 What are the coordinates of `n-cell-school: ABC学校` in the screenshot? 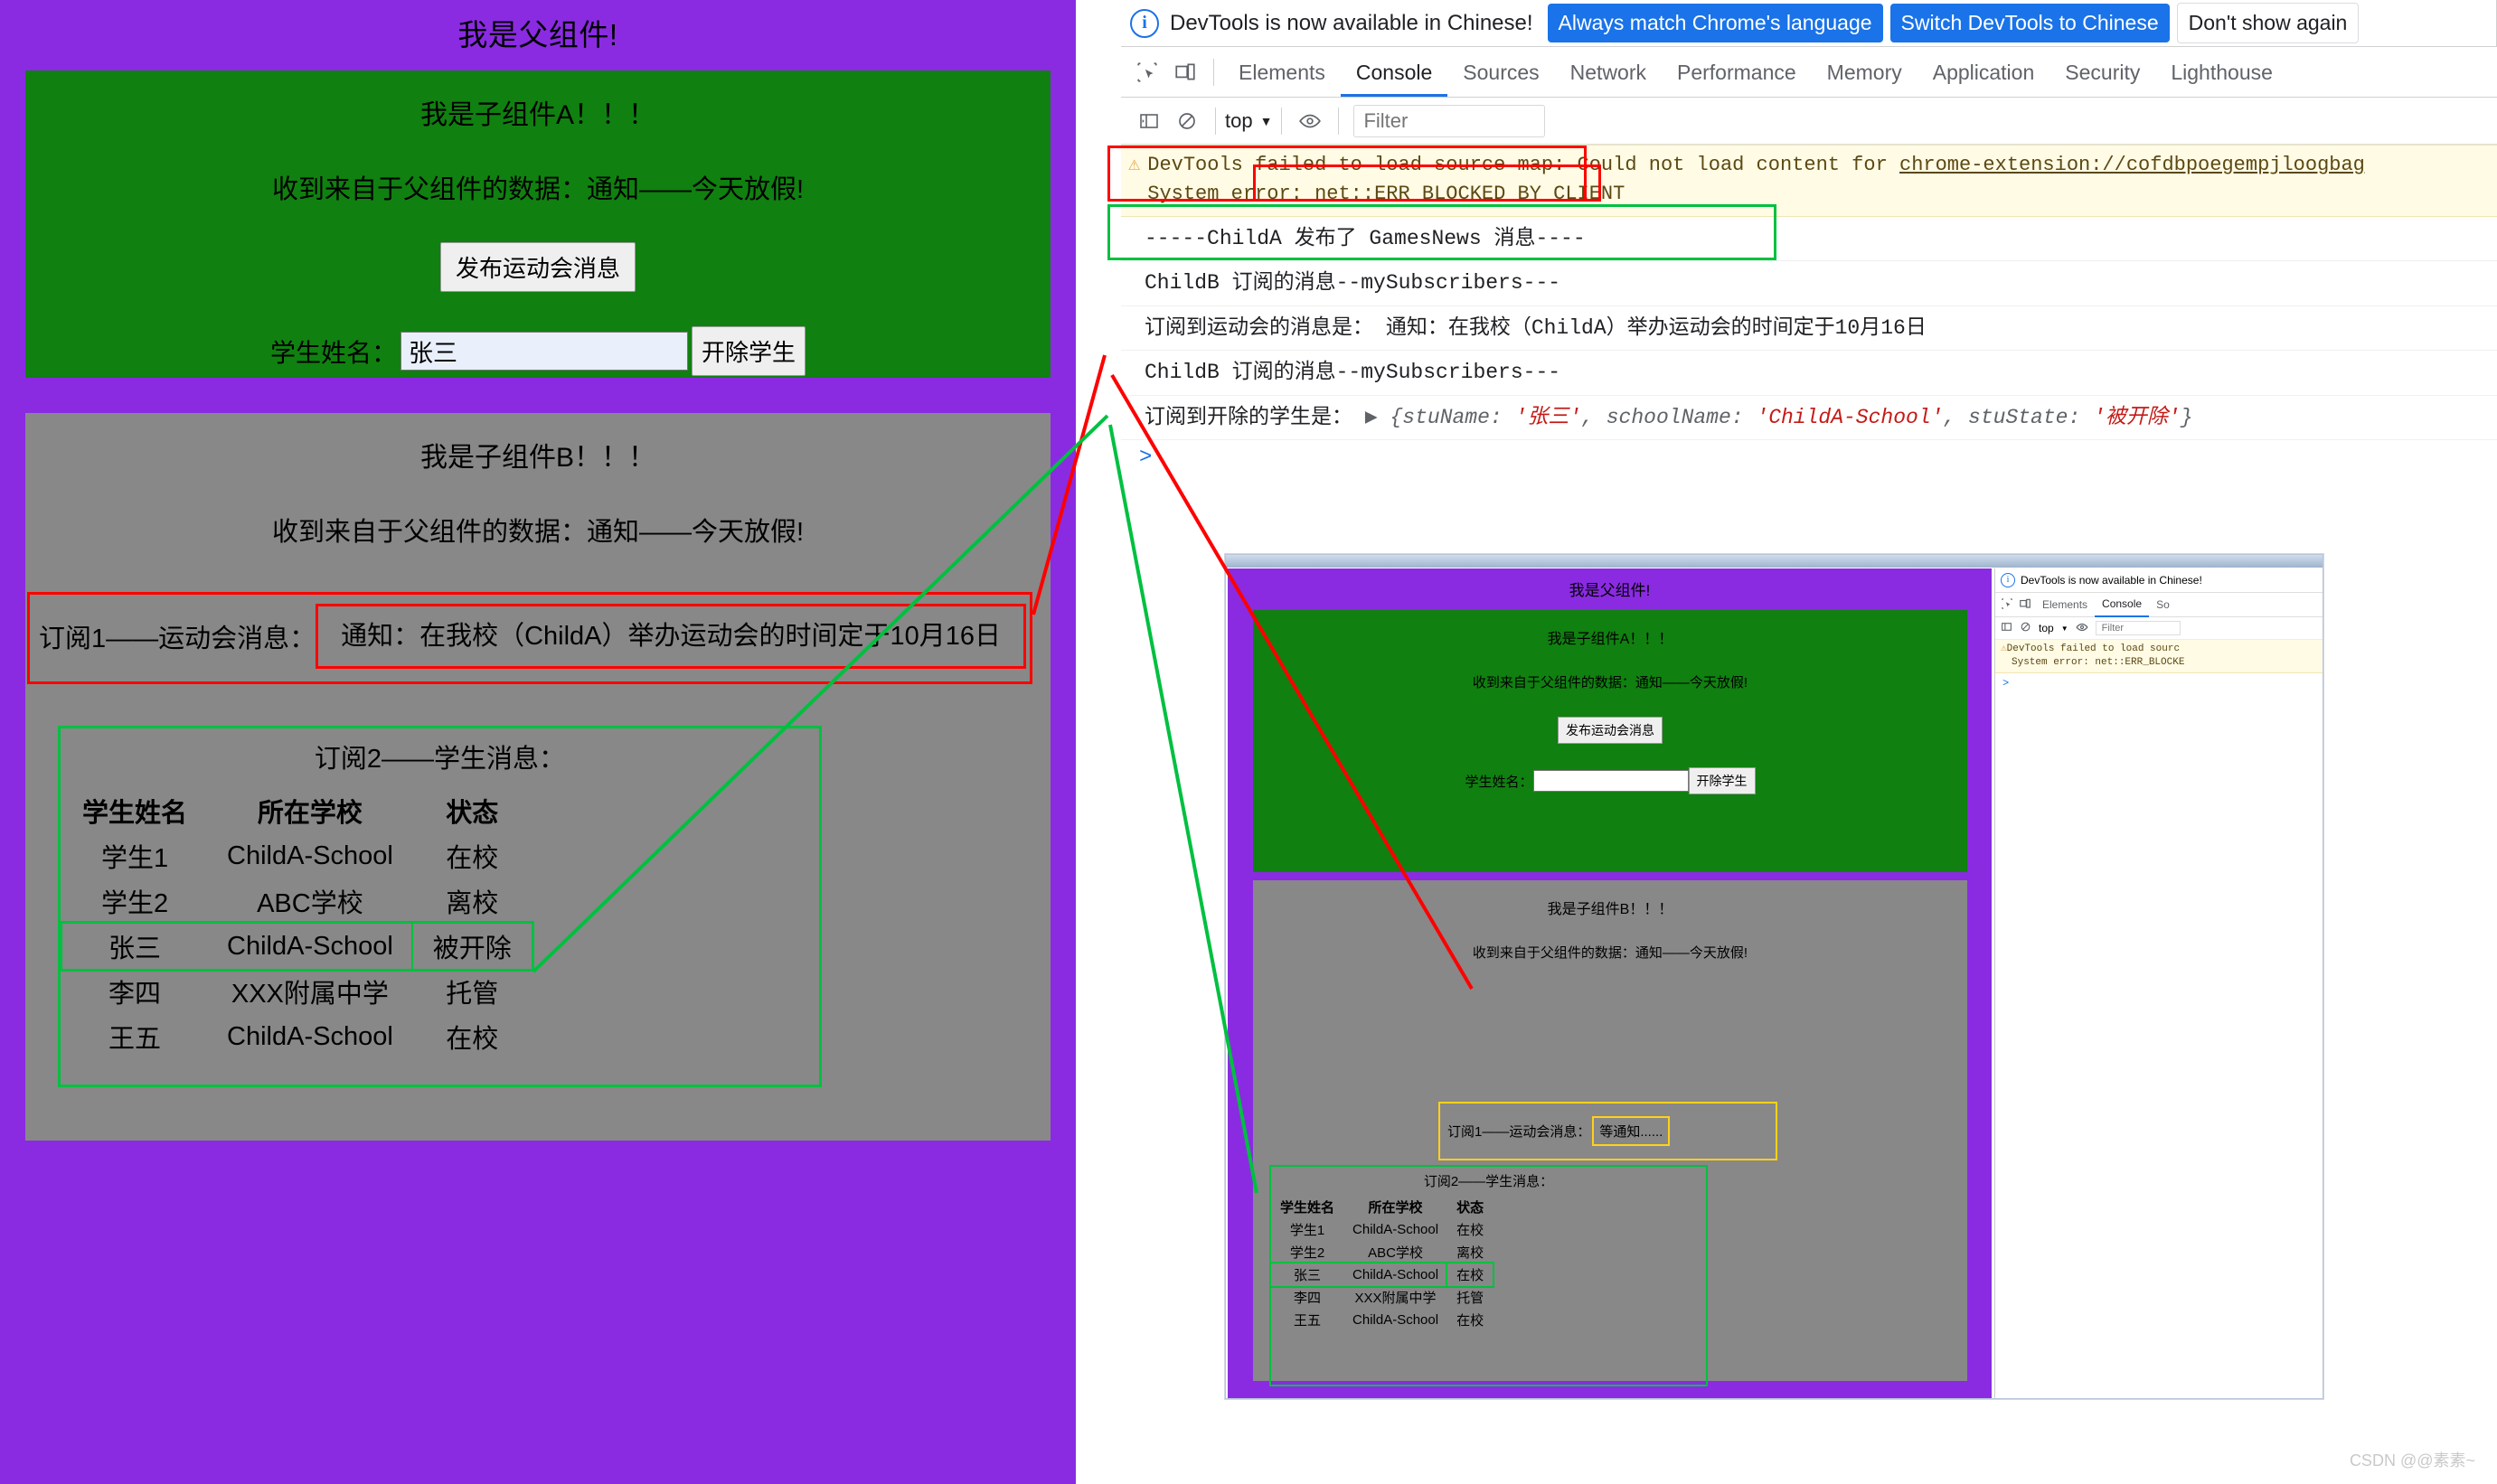 It's located at (1395, 1253).